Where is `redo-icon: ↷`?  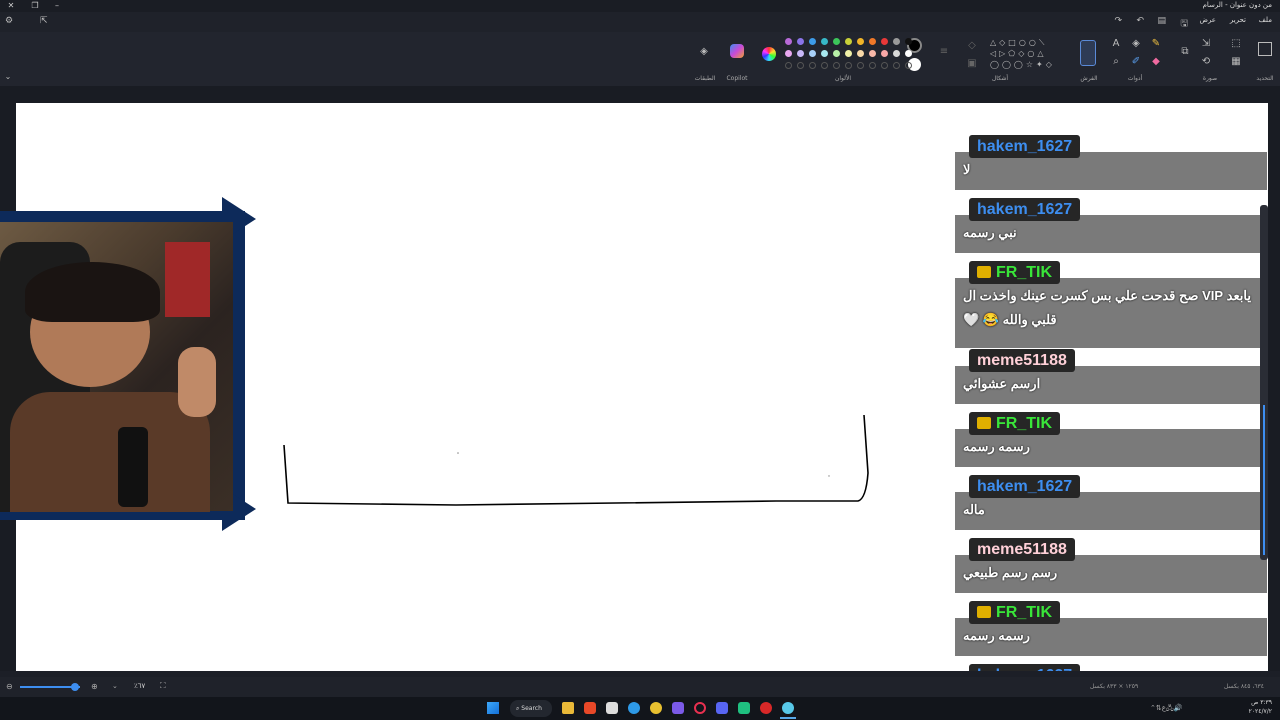
redo-icon: ↷ is located at coordinates (1118, 21).